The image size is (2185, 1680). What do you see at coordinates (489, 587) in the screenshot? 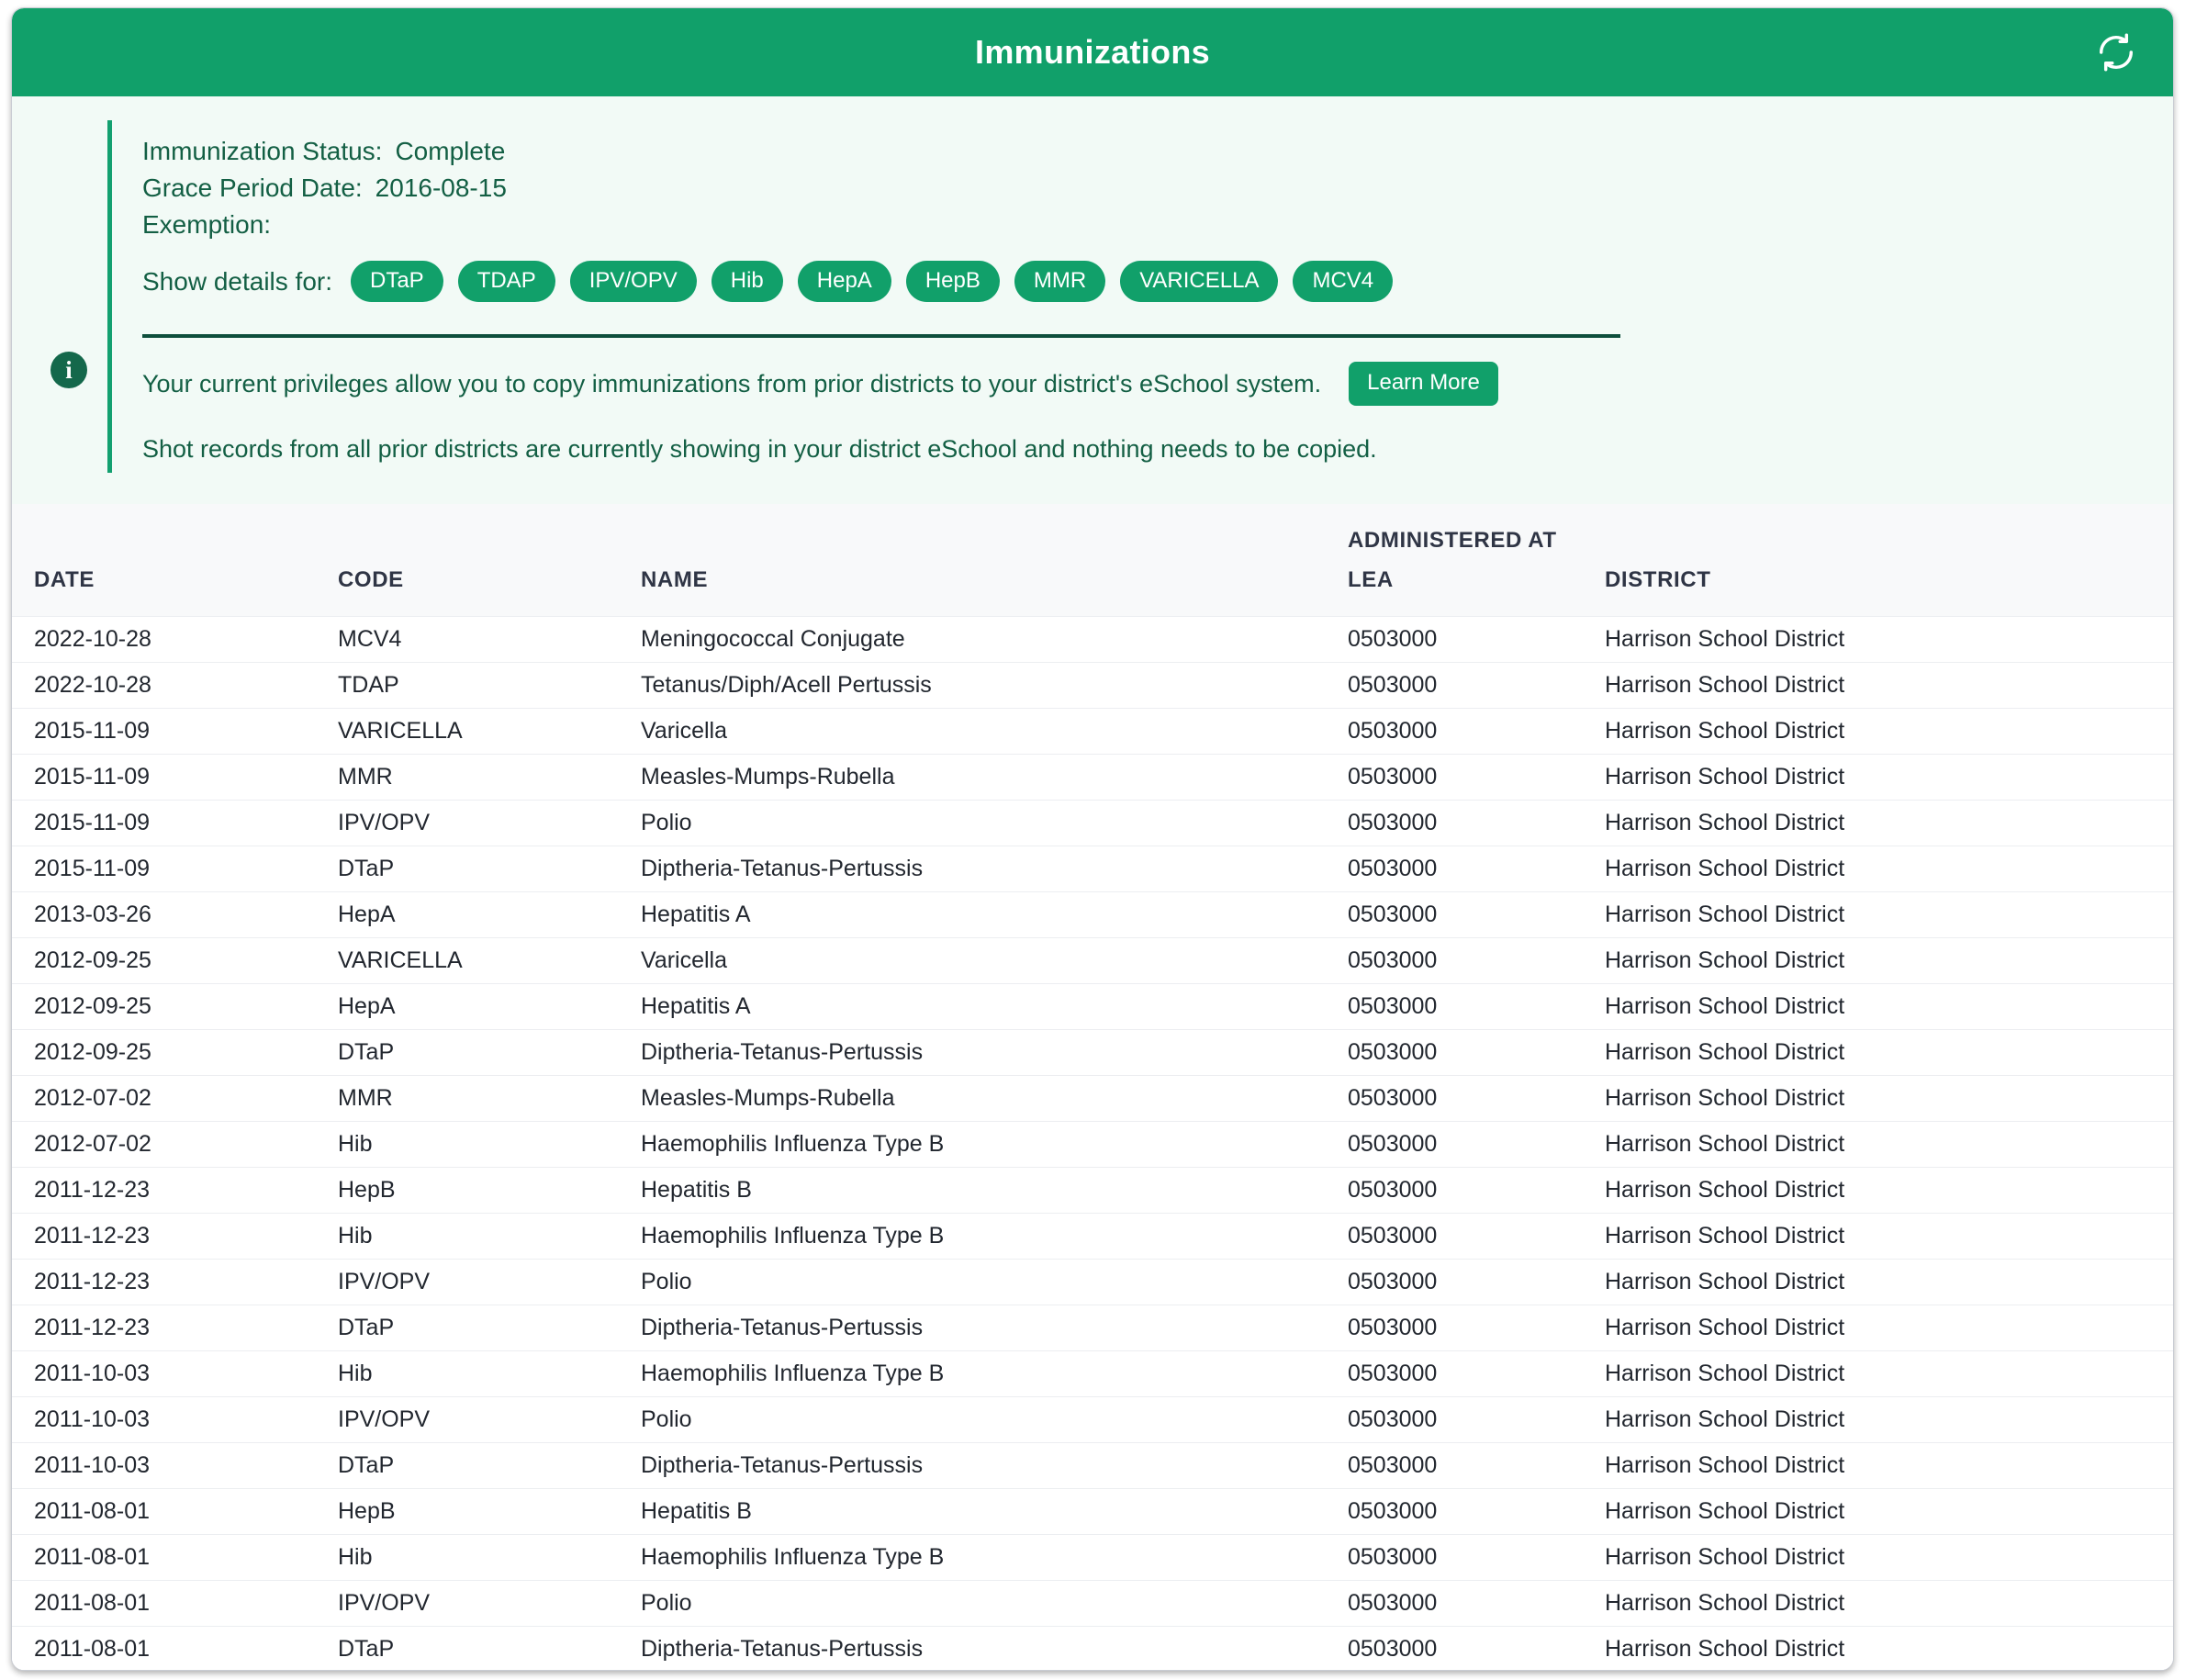
I see `column-header-code: CODE` at bounding box center [489, 587].